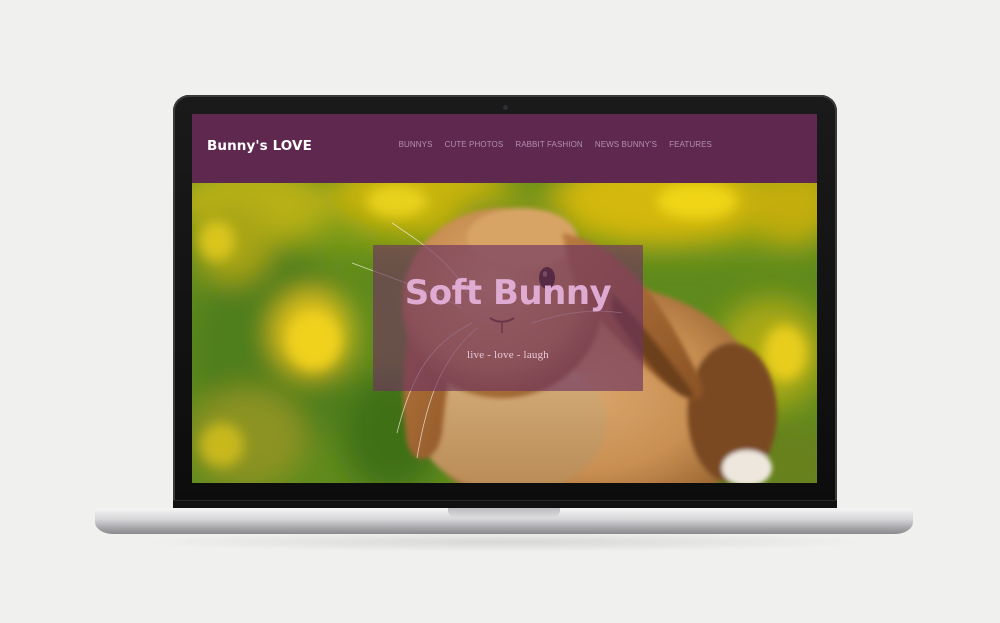 The height and width of the screenshot is (623, 1000). I want to click on nav-item-cute-photos: CUTE PHOTOS, so click(474, 144).